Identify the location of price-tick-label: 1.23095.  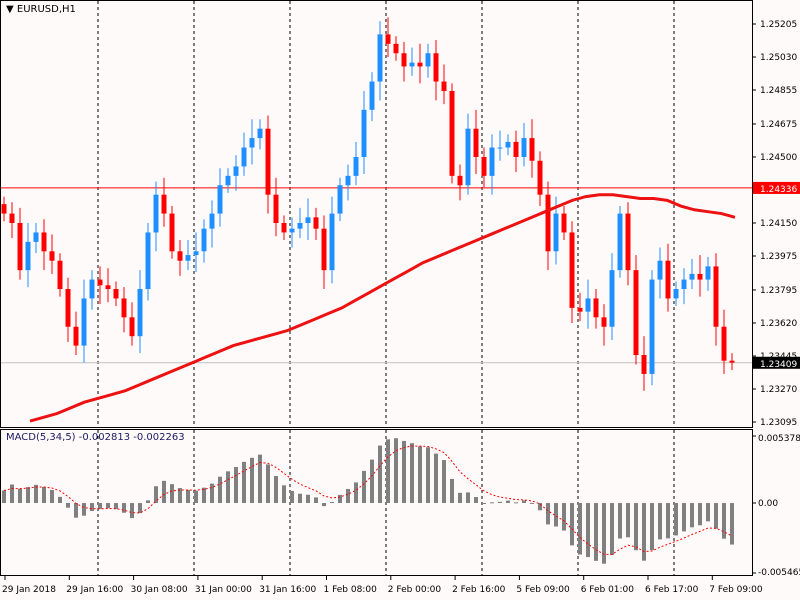
(778, 423).